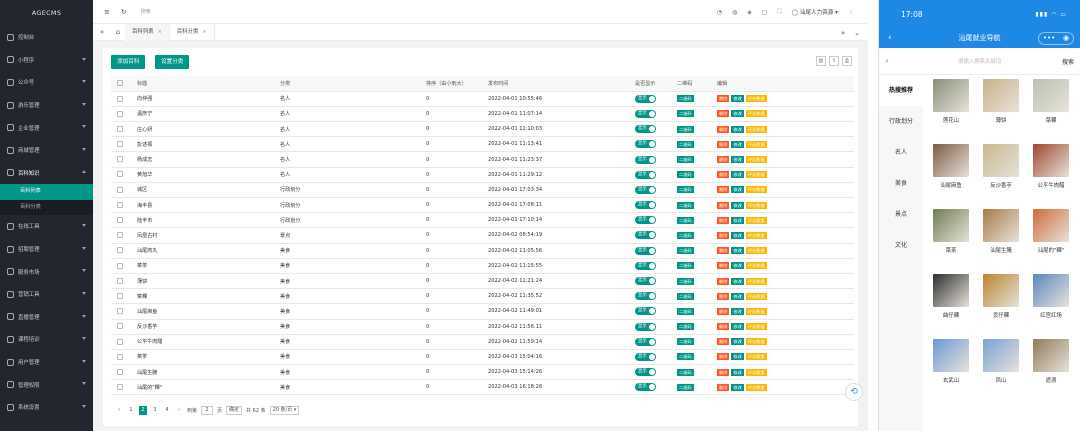  Describe the element at coordinates (1051, 101) in the screenshot. I see `grid-item: 菜粿` at that location.